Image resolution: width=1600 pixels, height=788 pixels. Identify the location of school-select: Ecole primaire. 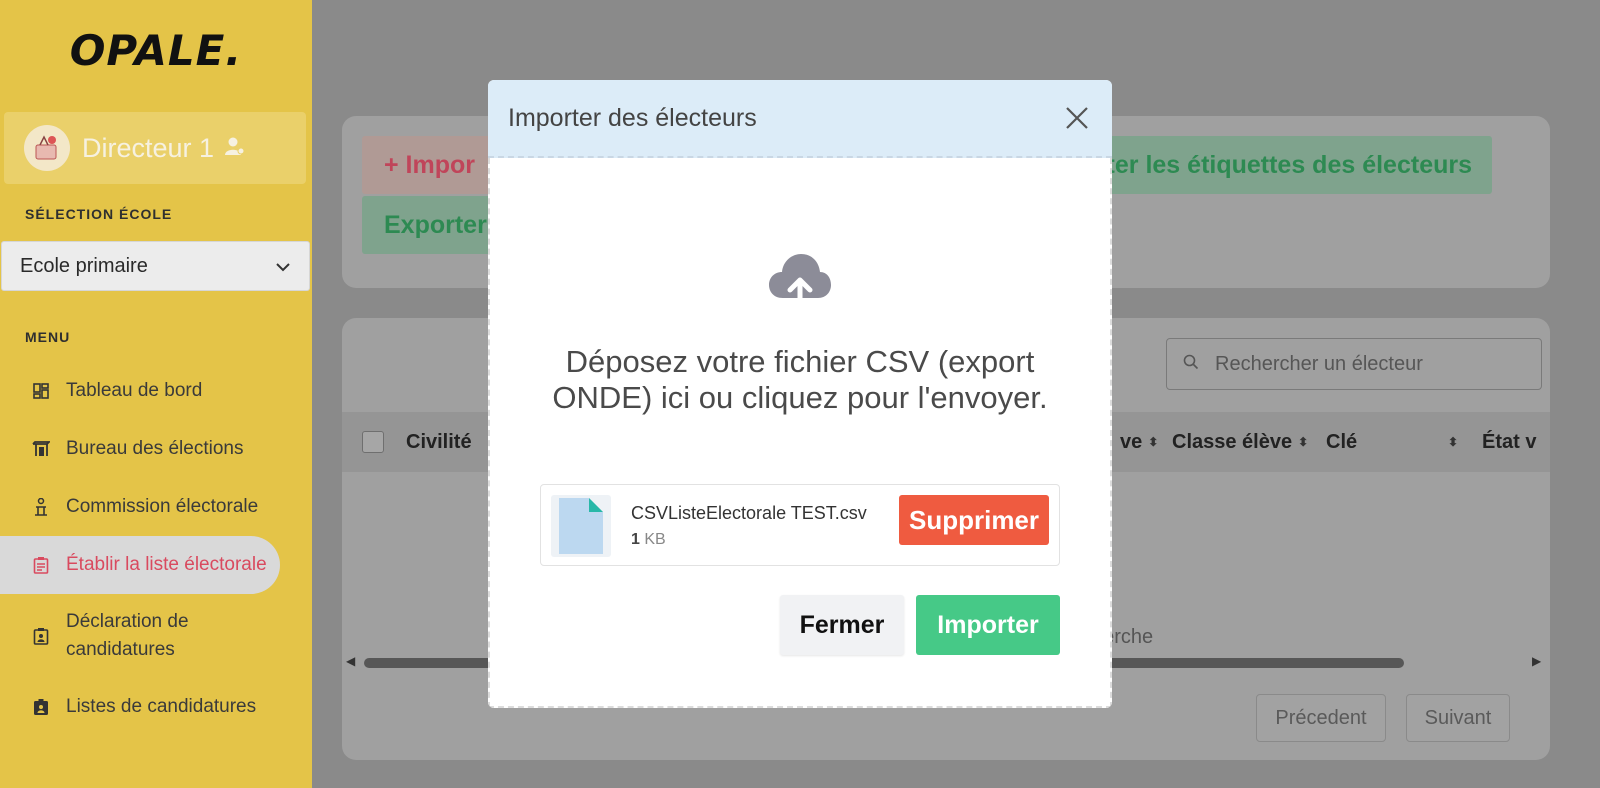
(155, 266).